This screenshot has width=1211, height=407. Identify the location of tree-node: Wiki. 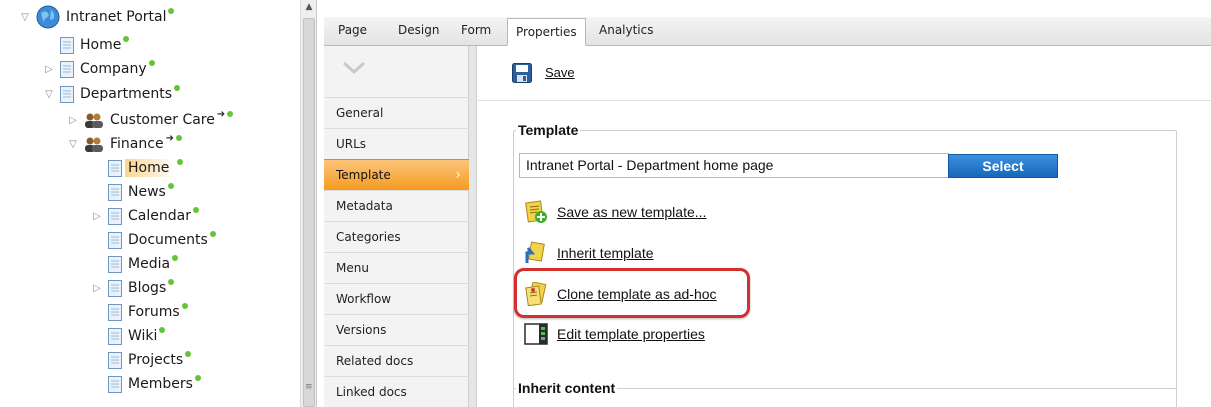
(128, 336).